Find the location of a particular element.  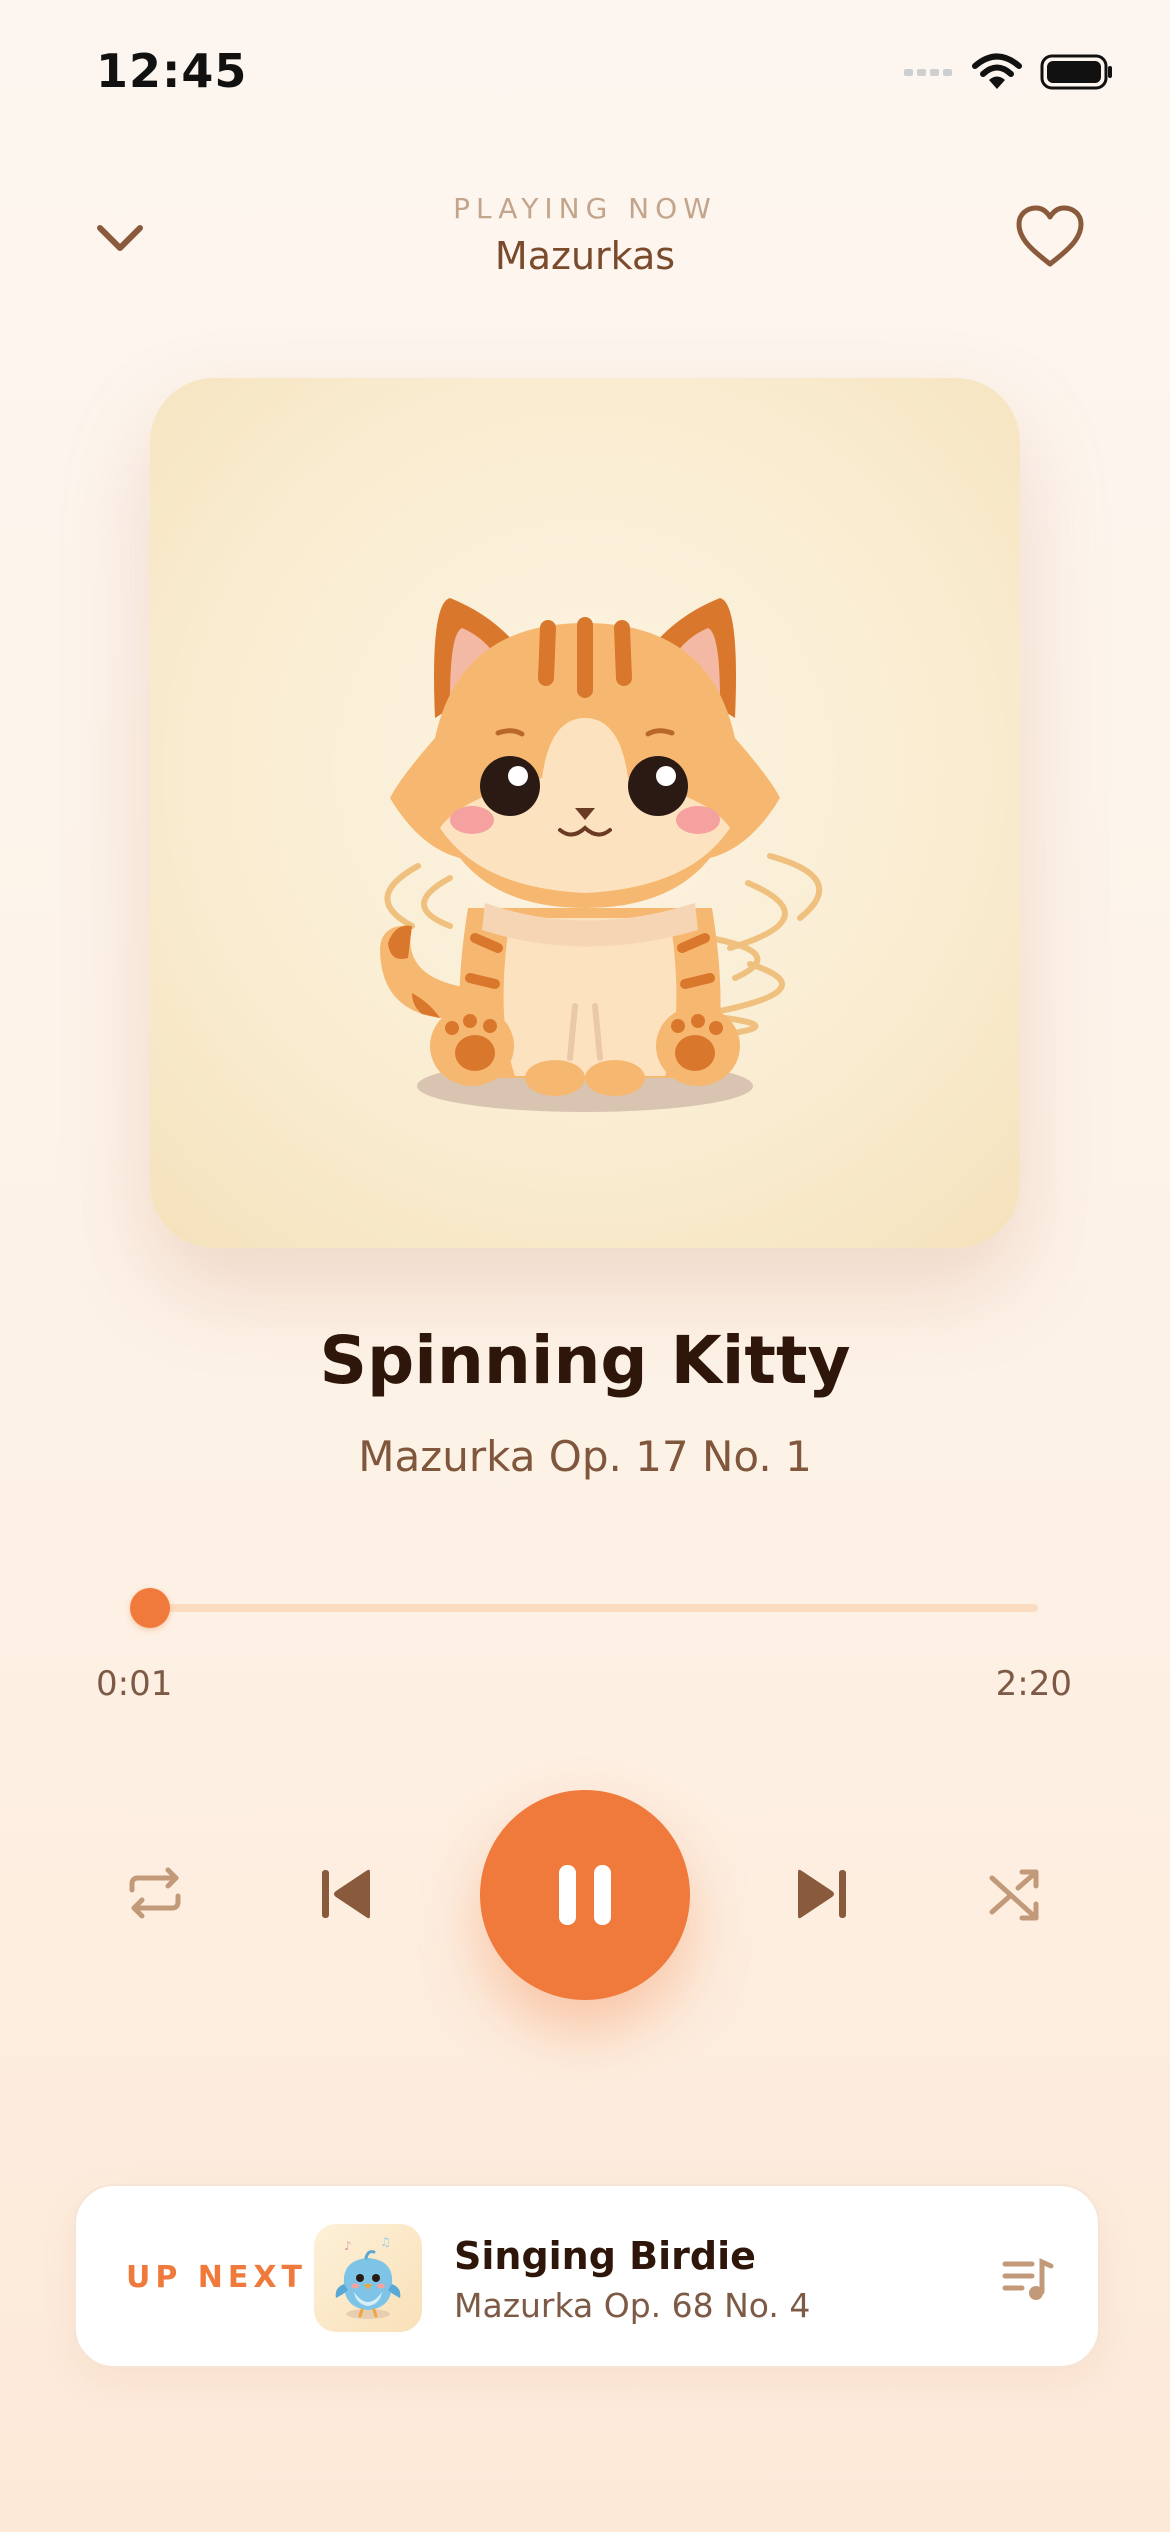

spinning-kitty-illustration is located at coordinates (601, 855).